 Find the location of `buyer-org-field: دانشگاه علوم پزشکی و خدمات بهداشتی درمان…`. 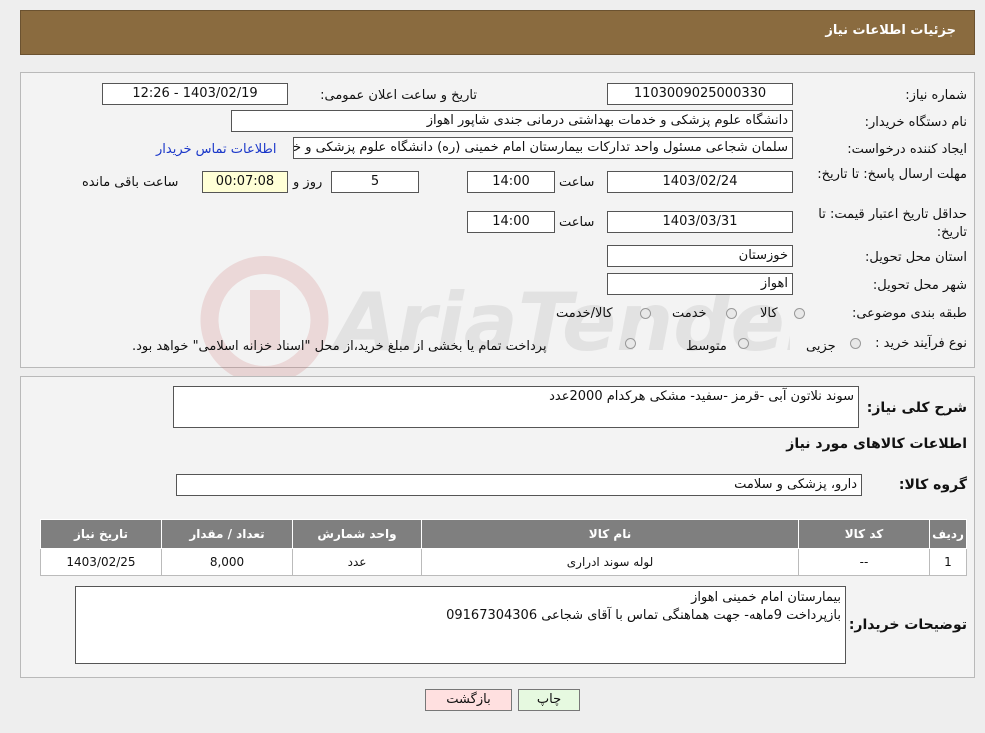

buyer-org-field: دانشگاه علوم پزشکی و خدمات بهداشتی درمان… is located at coordinates (512, 121).